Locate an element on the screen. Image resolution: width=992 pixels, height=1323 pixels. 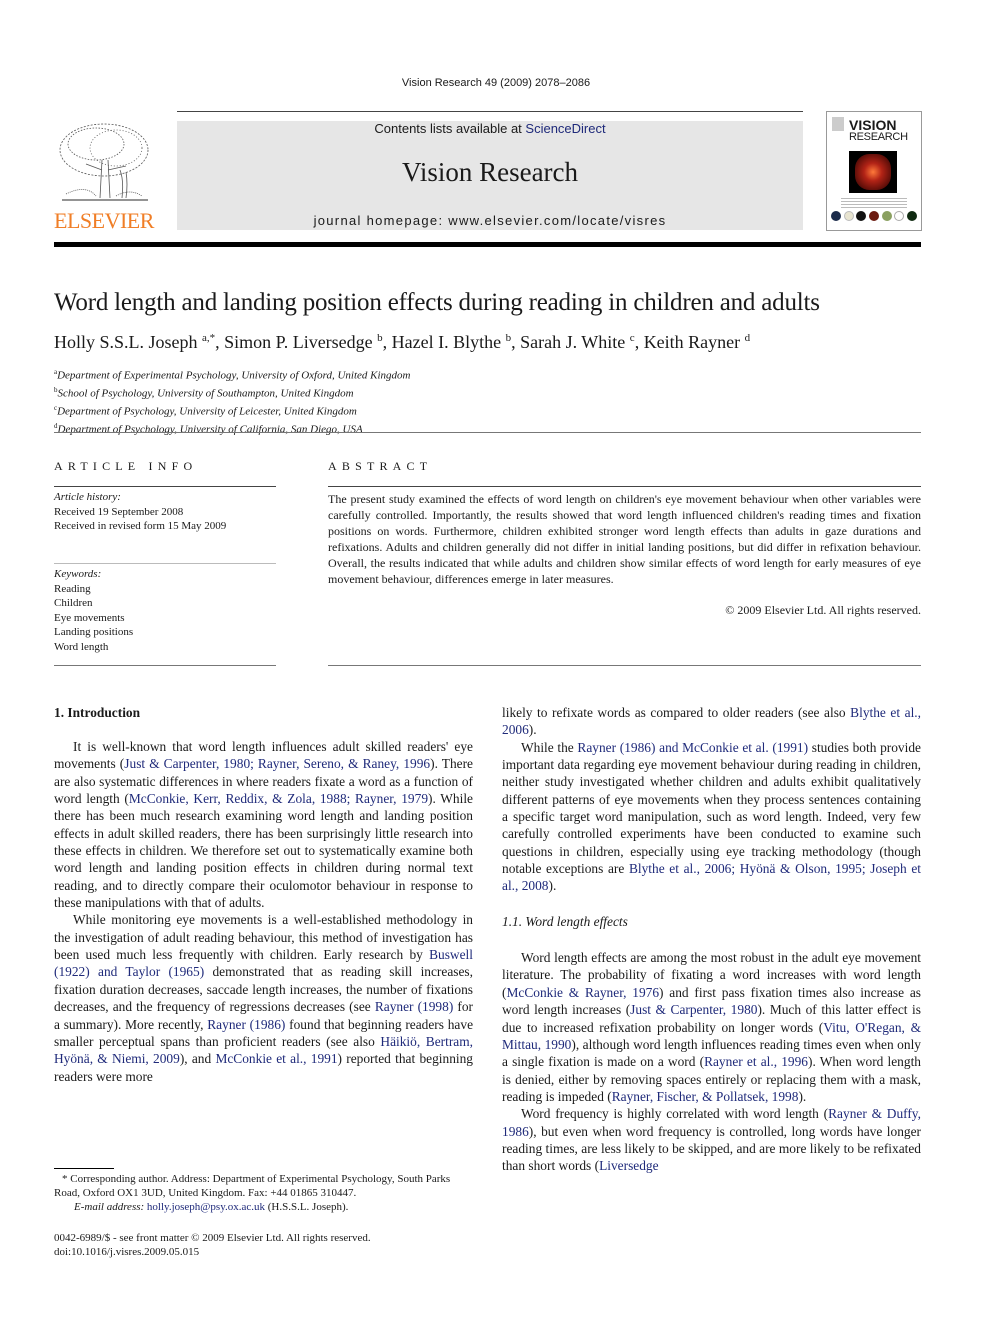
citation-link: Rayner et al., 1996 is located at coordinates (756, 1061).